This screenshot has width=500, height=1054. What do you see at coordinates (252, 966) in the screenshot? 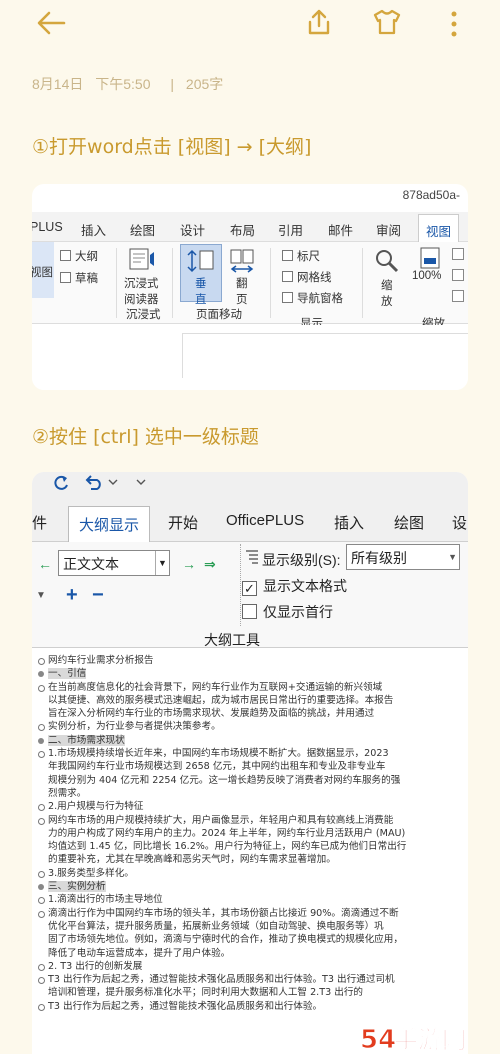
I see `outline-body-line: 2. T3 出行的创新发展` at bounding box center [252, 966].